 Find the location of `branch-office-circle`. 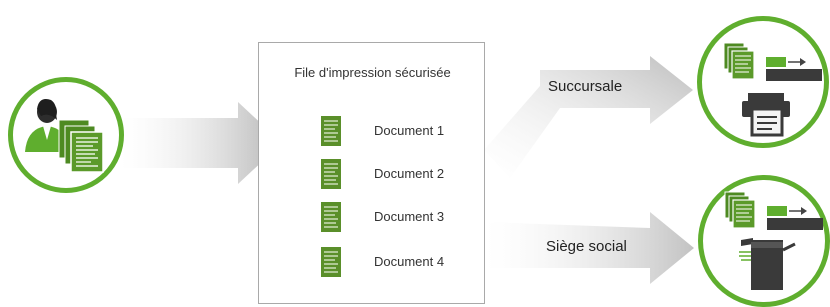

branch-office-circle is located at coordinates (763, 82).